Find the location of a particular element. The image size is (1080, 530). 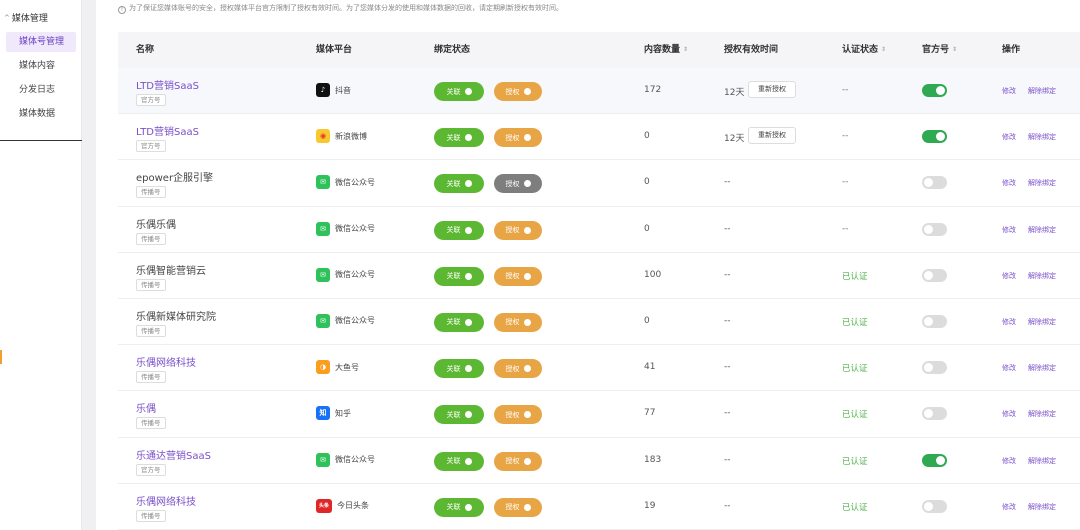

table-row: epower企服引擎 传播号 ✉ 微信公众号 关联 授权 0 -- -- 修改 解除绑定 is located at coordinates (599, 183).